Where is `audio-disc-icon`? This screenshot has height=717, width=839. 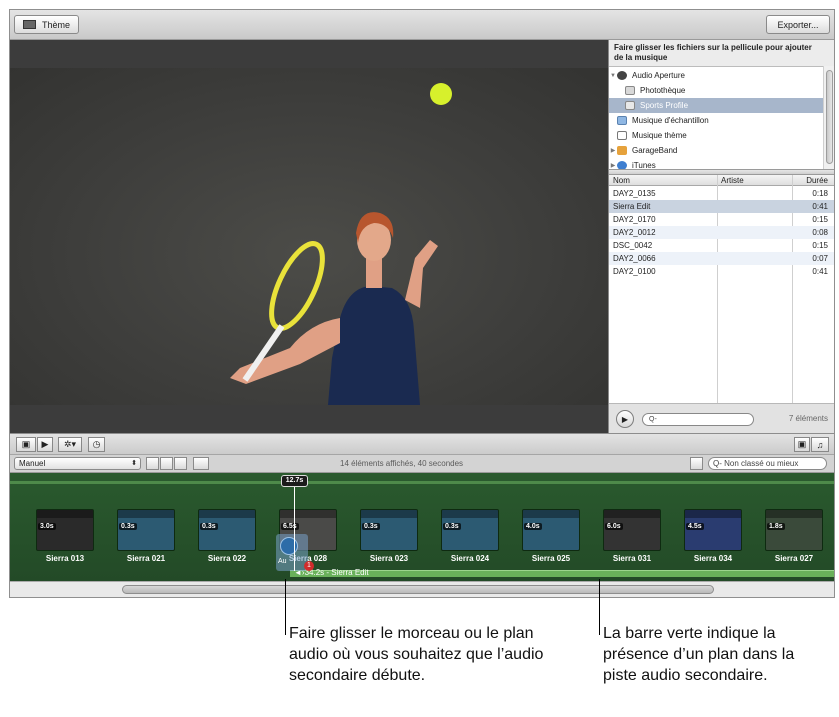
audio-disc-icon is located at coordinates (289, 546).